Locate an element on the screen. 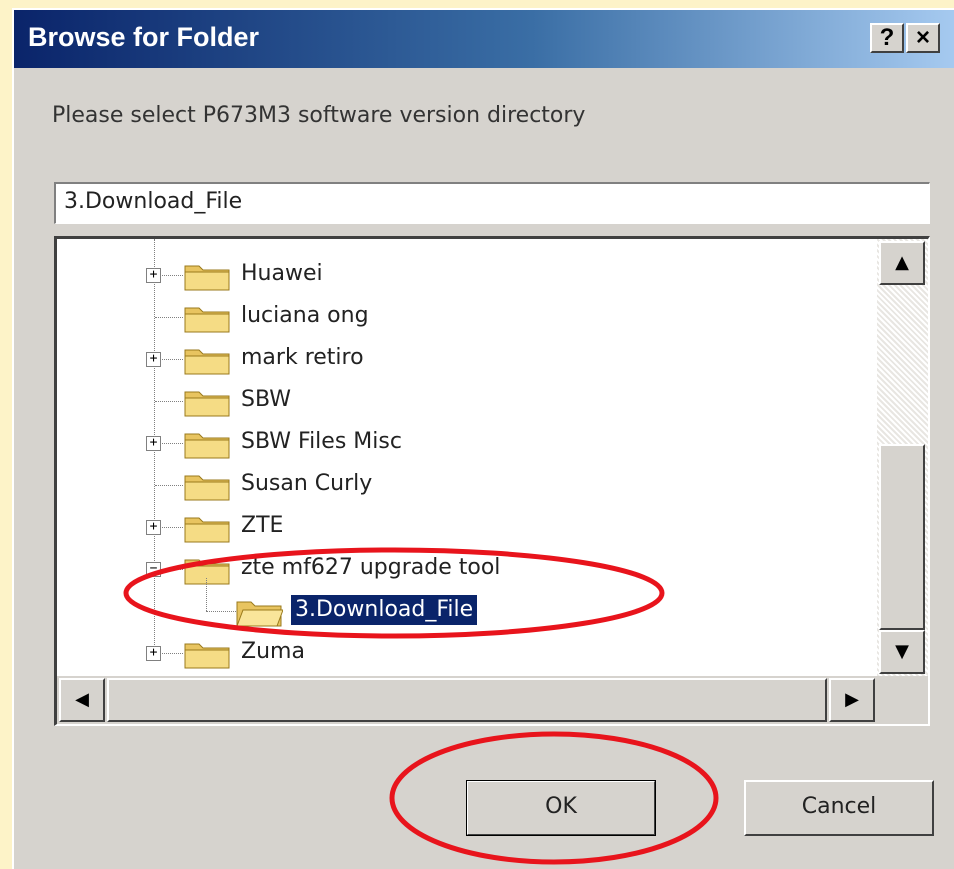 The height and width of the screenshot is (869, 954). horizontal-scroll-thumb is located at coordinates (467, 700).